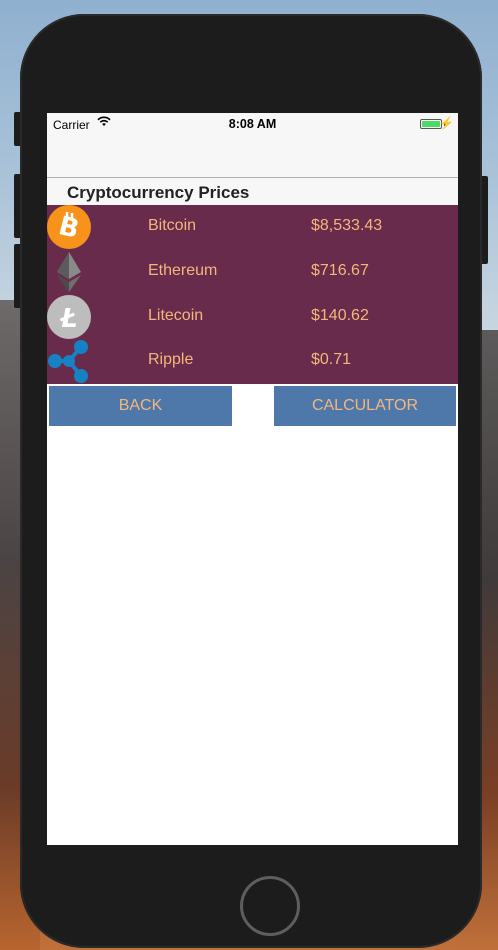  What do you see at coordinates (252, 361) in the screenshot?
I see `table-row: Ripple $0.71` at bounding box center [252, 361].